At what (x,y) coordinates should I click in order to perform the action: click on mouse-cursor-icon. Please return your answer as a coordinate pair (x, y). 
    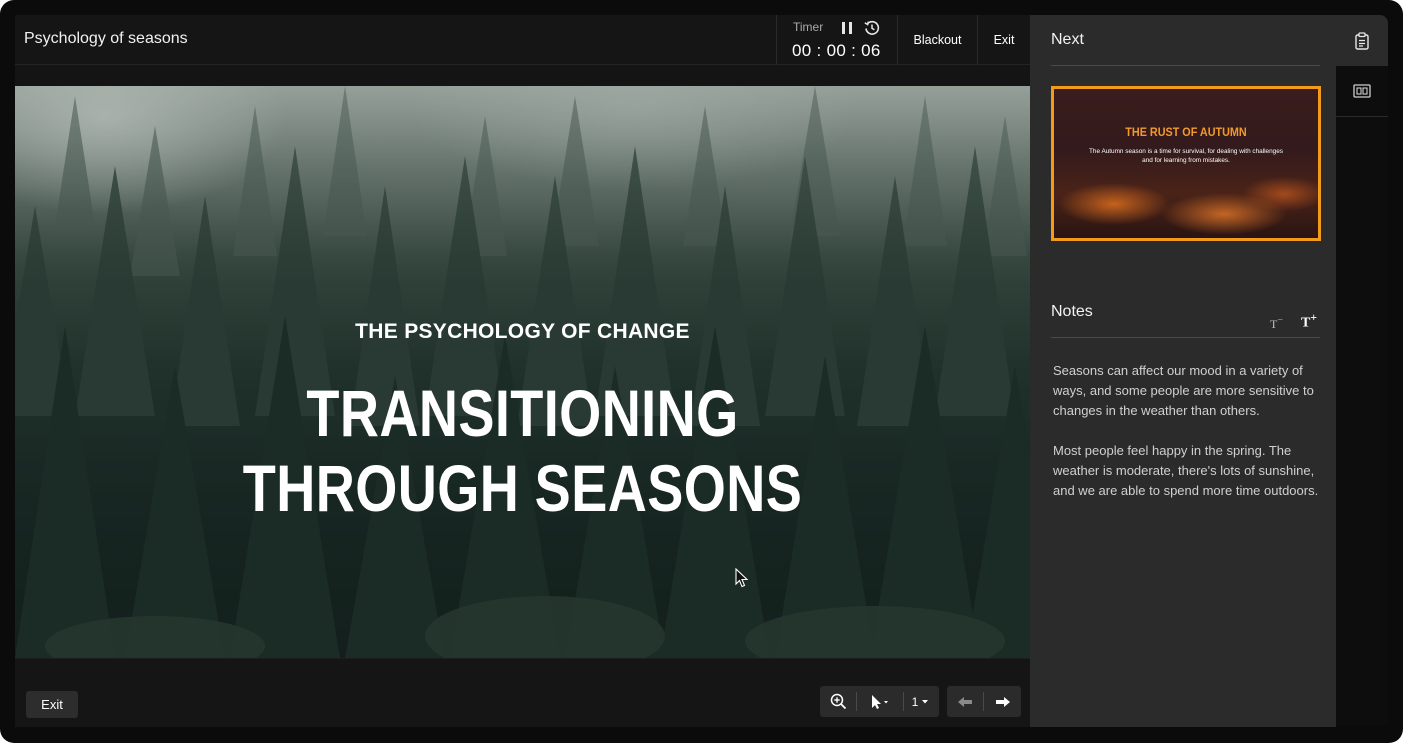
    Looking at the image, I should click on (742, 578).